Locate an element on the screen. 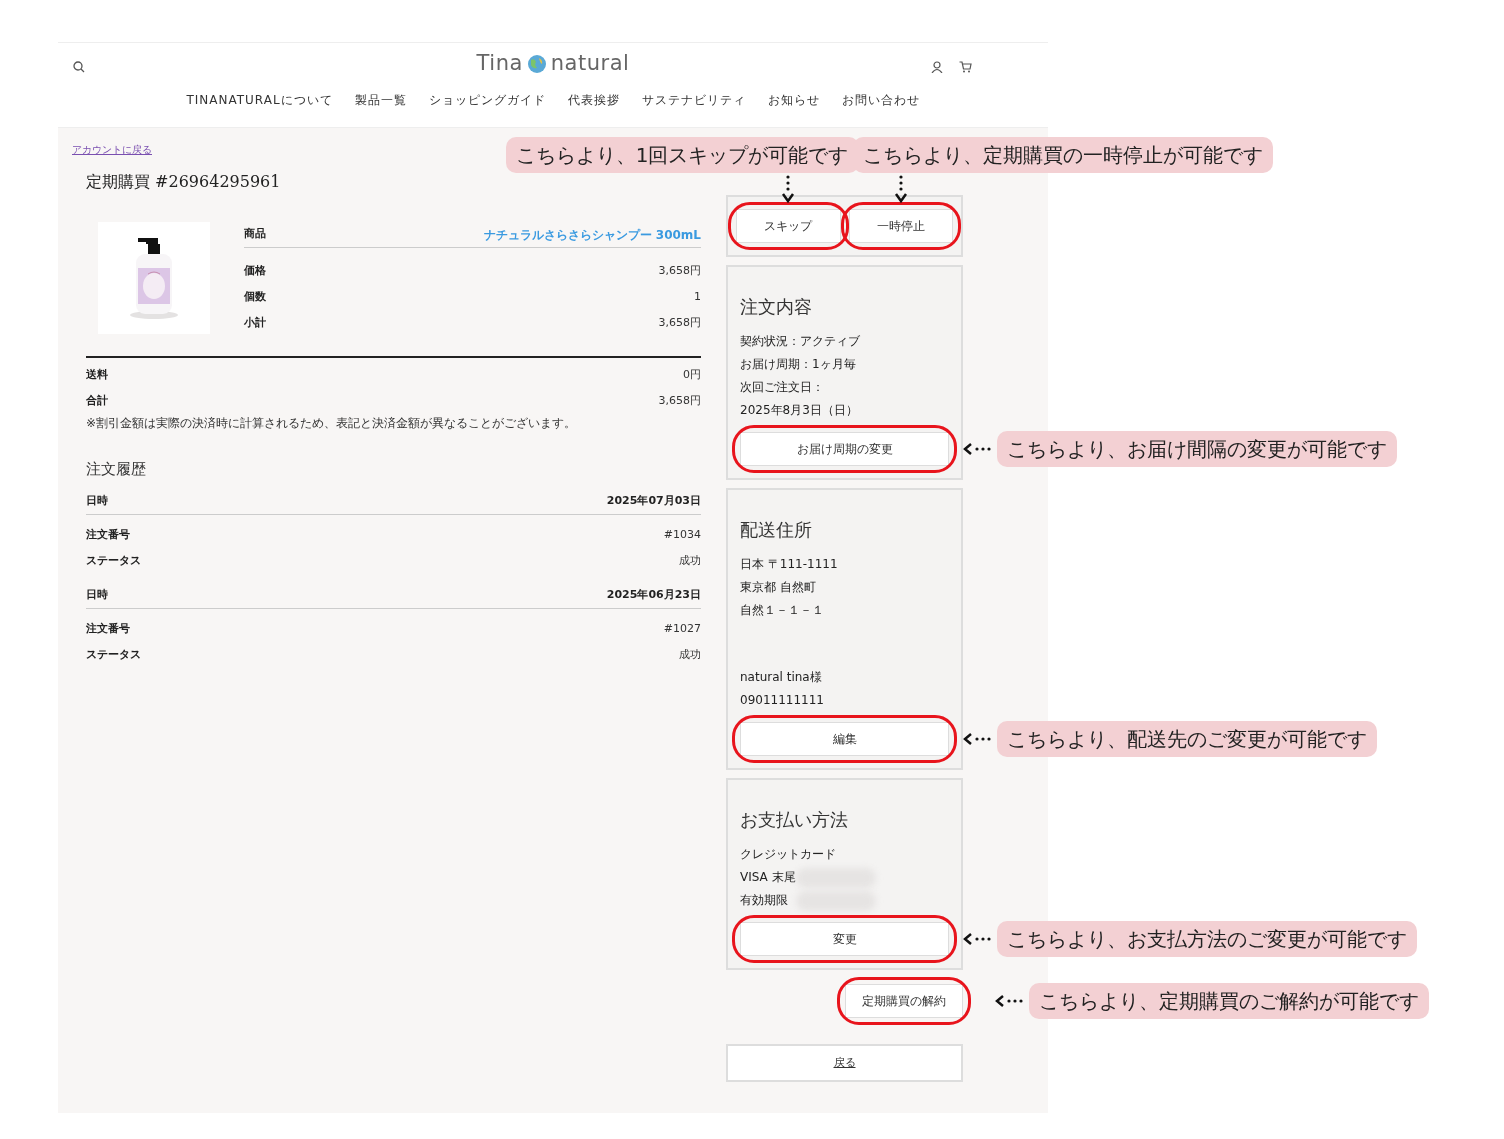  row-value: #1027 is located at coordinates (682, 629).